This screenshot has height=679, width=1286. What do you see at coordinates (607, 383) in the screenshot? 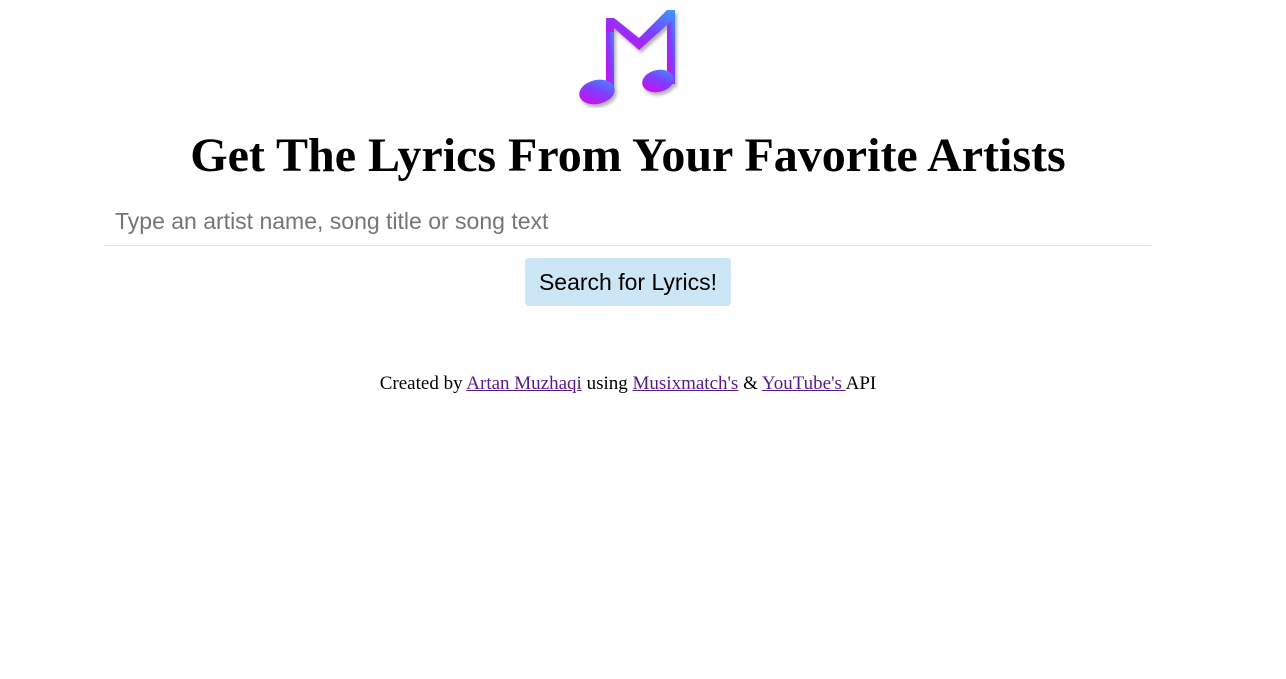
I see `credits-middle: using` at bounding box center [607, 383].